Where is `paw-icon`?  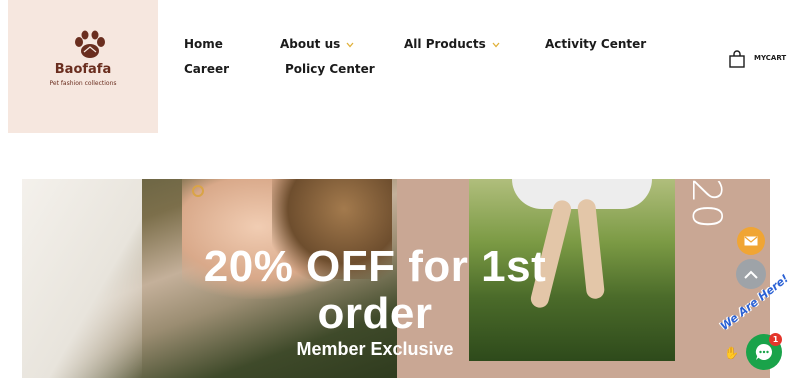
paw-icon is located at coordinates (90, 44).